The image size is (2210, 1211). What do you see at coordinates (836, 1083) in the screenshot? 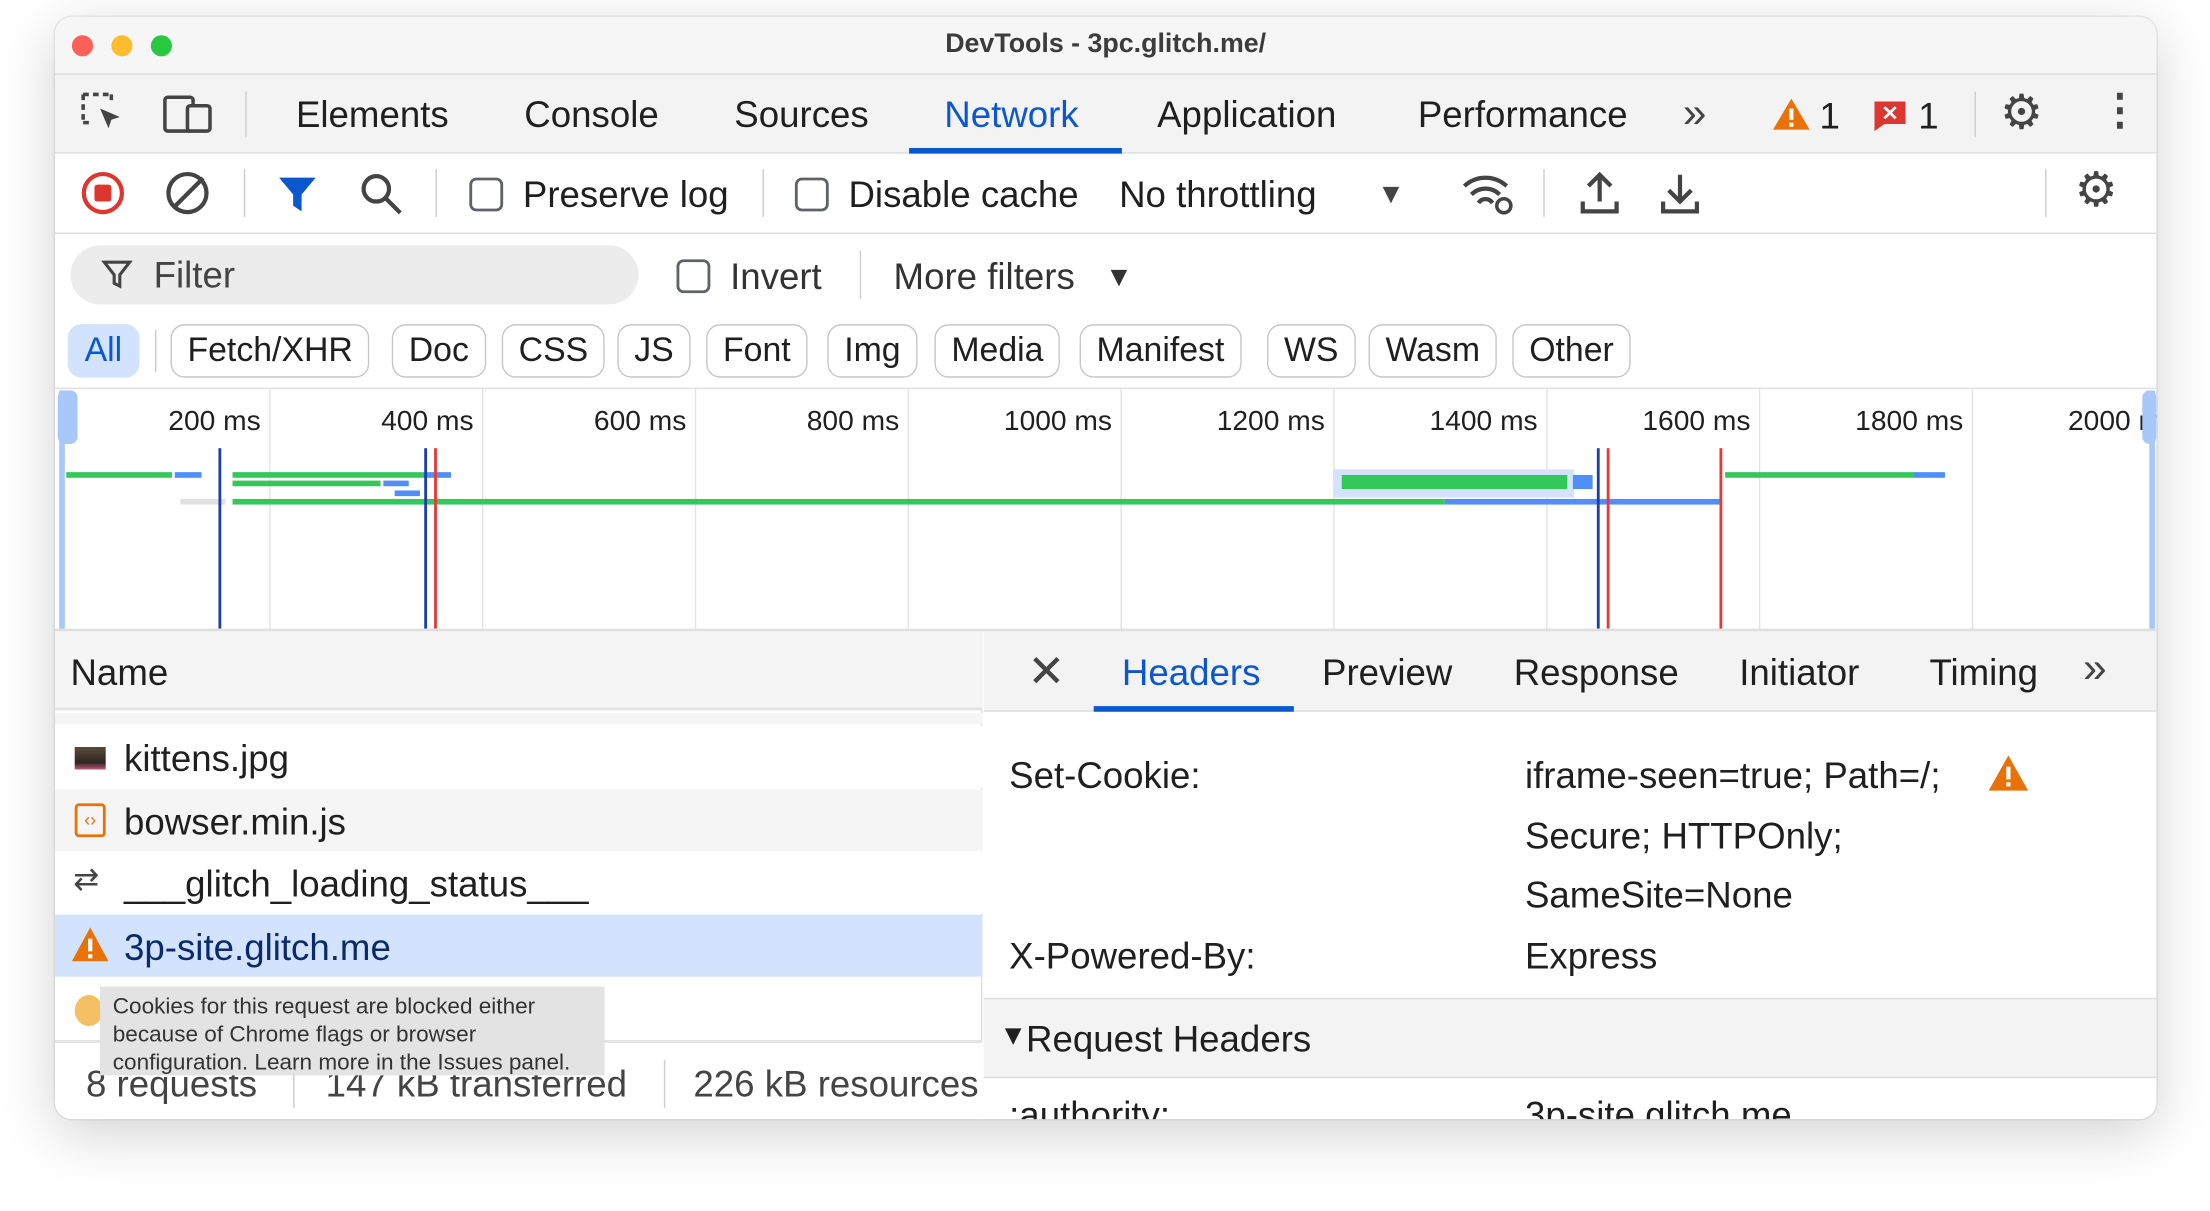
I see `resources-size: 226 kB resources` at bounding box center [836, 1083].